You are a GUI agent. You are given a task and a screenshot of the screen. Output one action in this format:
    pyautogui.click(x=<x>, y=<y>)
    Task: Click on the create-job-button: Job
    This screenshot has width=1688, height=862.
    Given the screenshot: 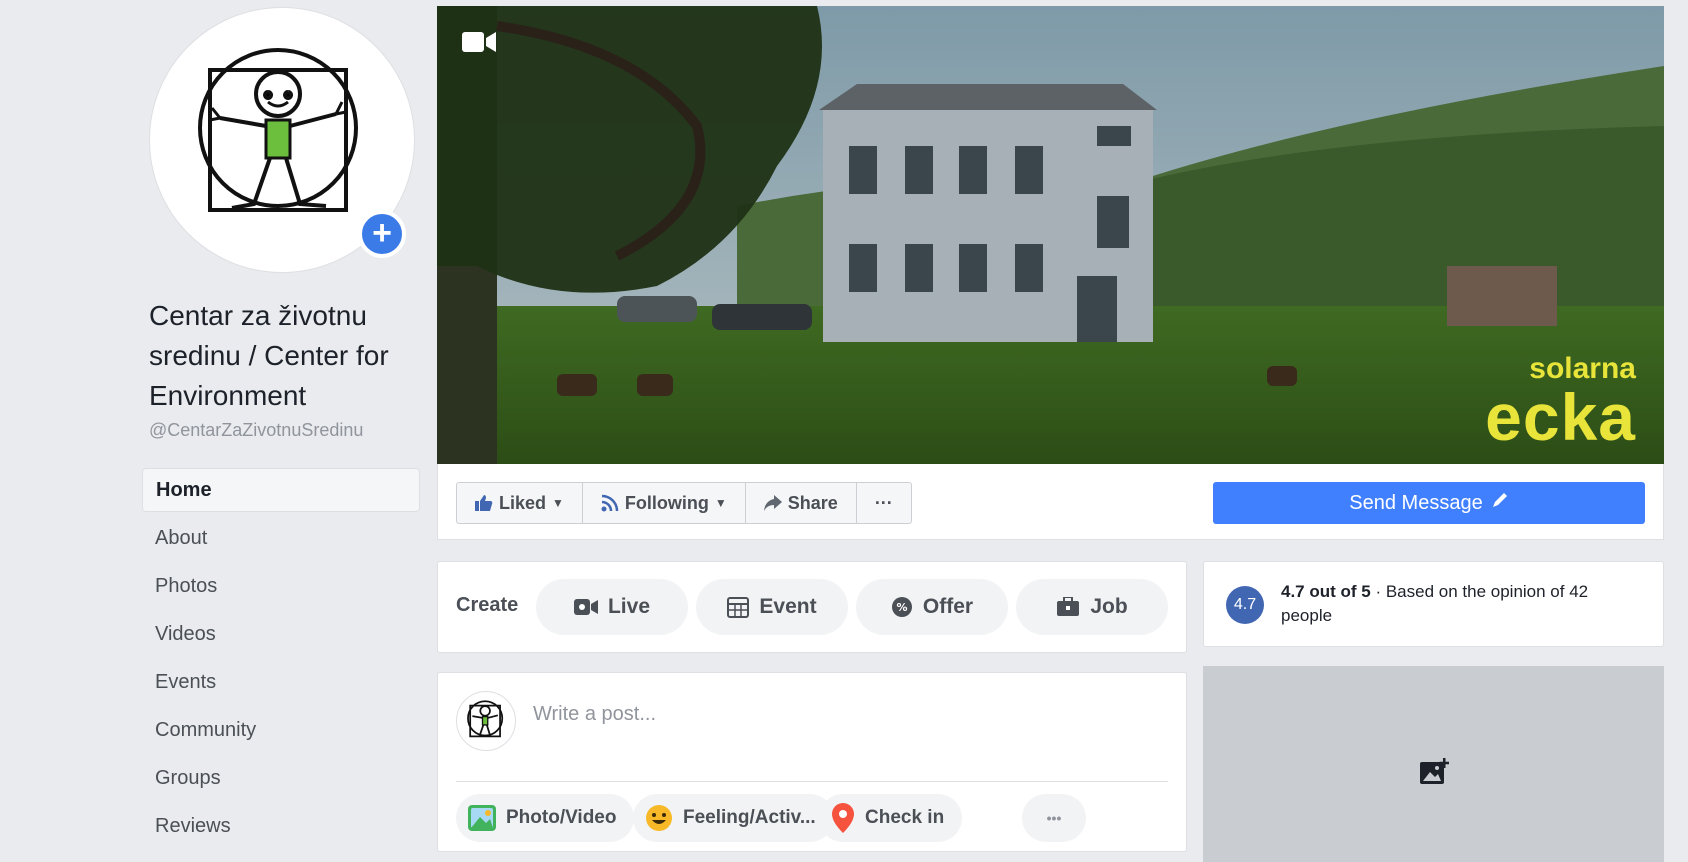 What is the action you would take?
    pyautogui.click(x=1092, y=607)
    